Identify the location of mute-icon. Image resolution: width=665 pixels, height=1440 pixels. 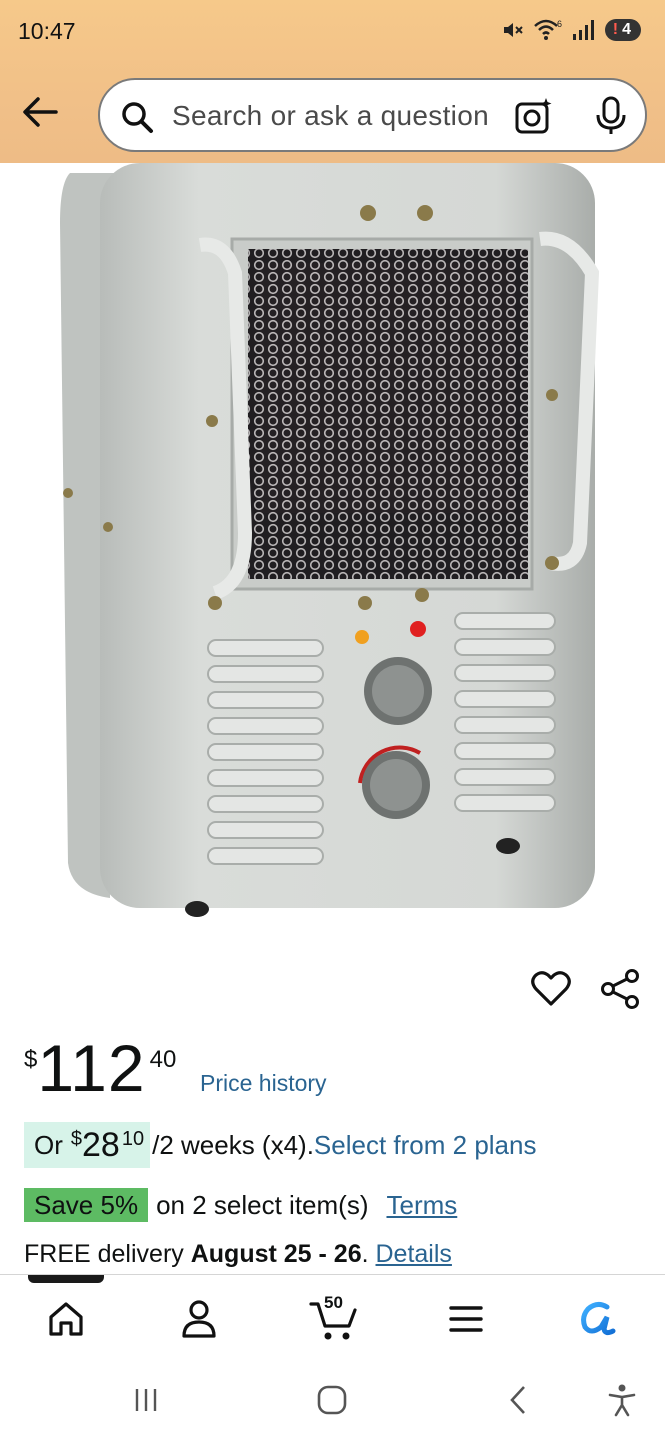
(513, 30).